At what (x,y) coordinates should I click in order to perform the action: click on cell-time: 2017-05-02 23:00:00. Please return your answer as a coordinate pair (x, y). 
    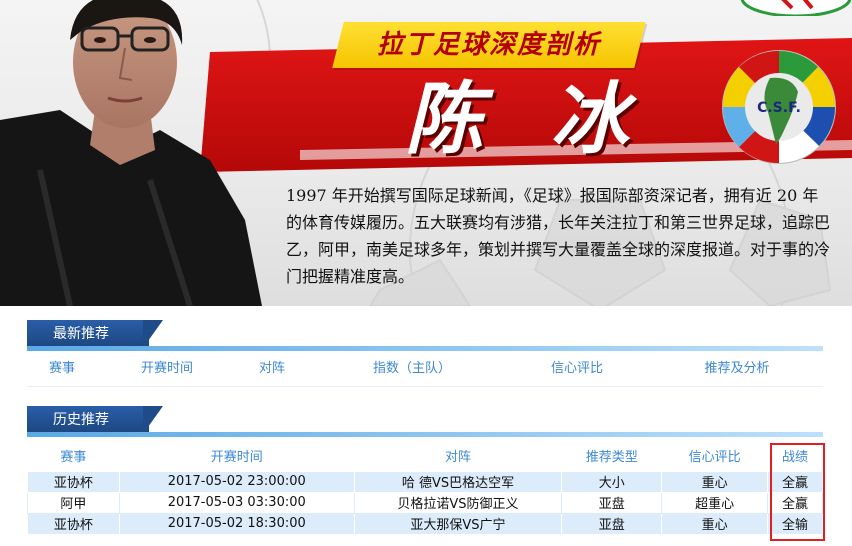
    Looking at the image, I should click on (236, 481).